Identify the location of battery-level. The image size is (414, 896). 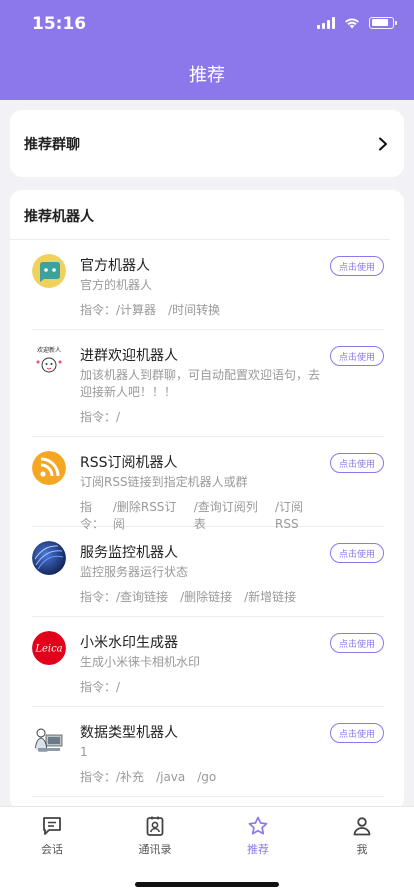
(379, 22).